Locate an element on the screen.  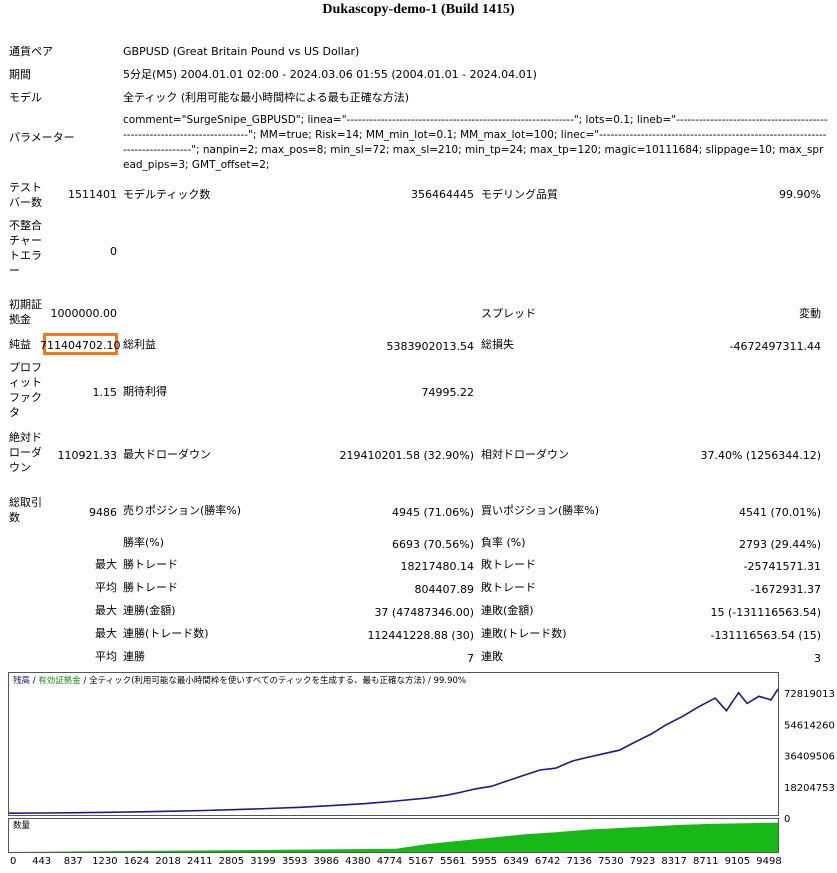
symbol-label: 通貨ペア is located at coordinates (31, 51).